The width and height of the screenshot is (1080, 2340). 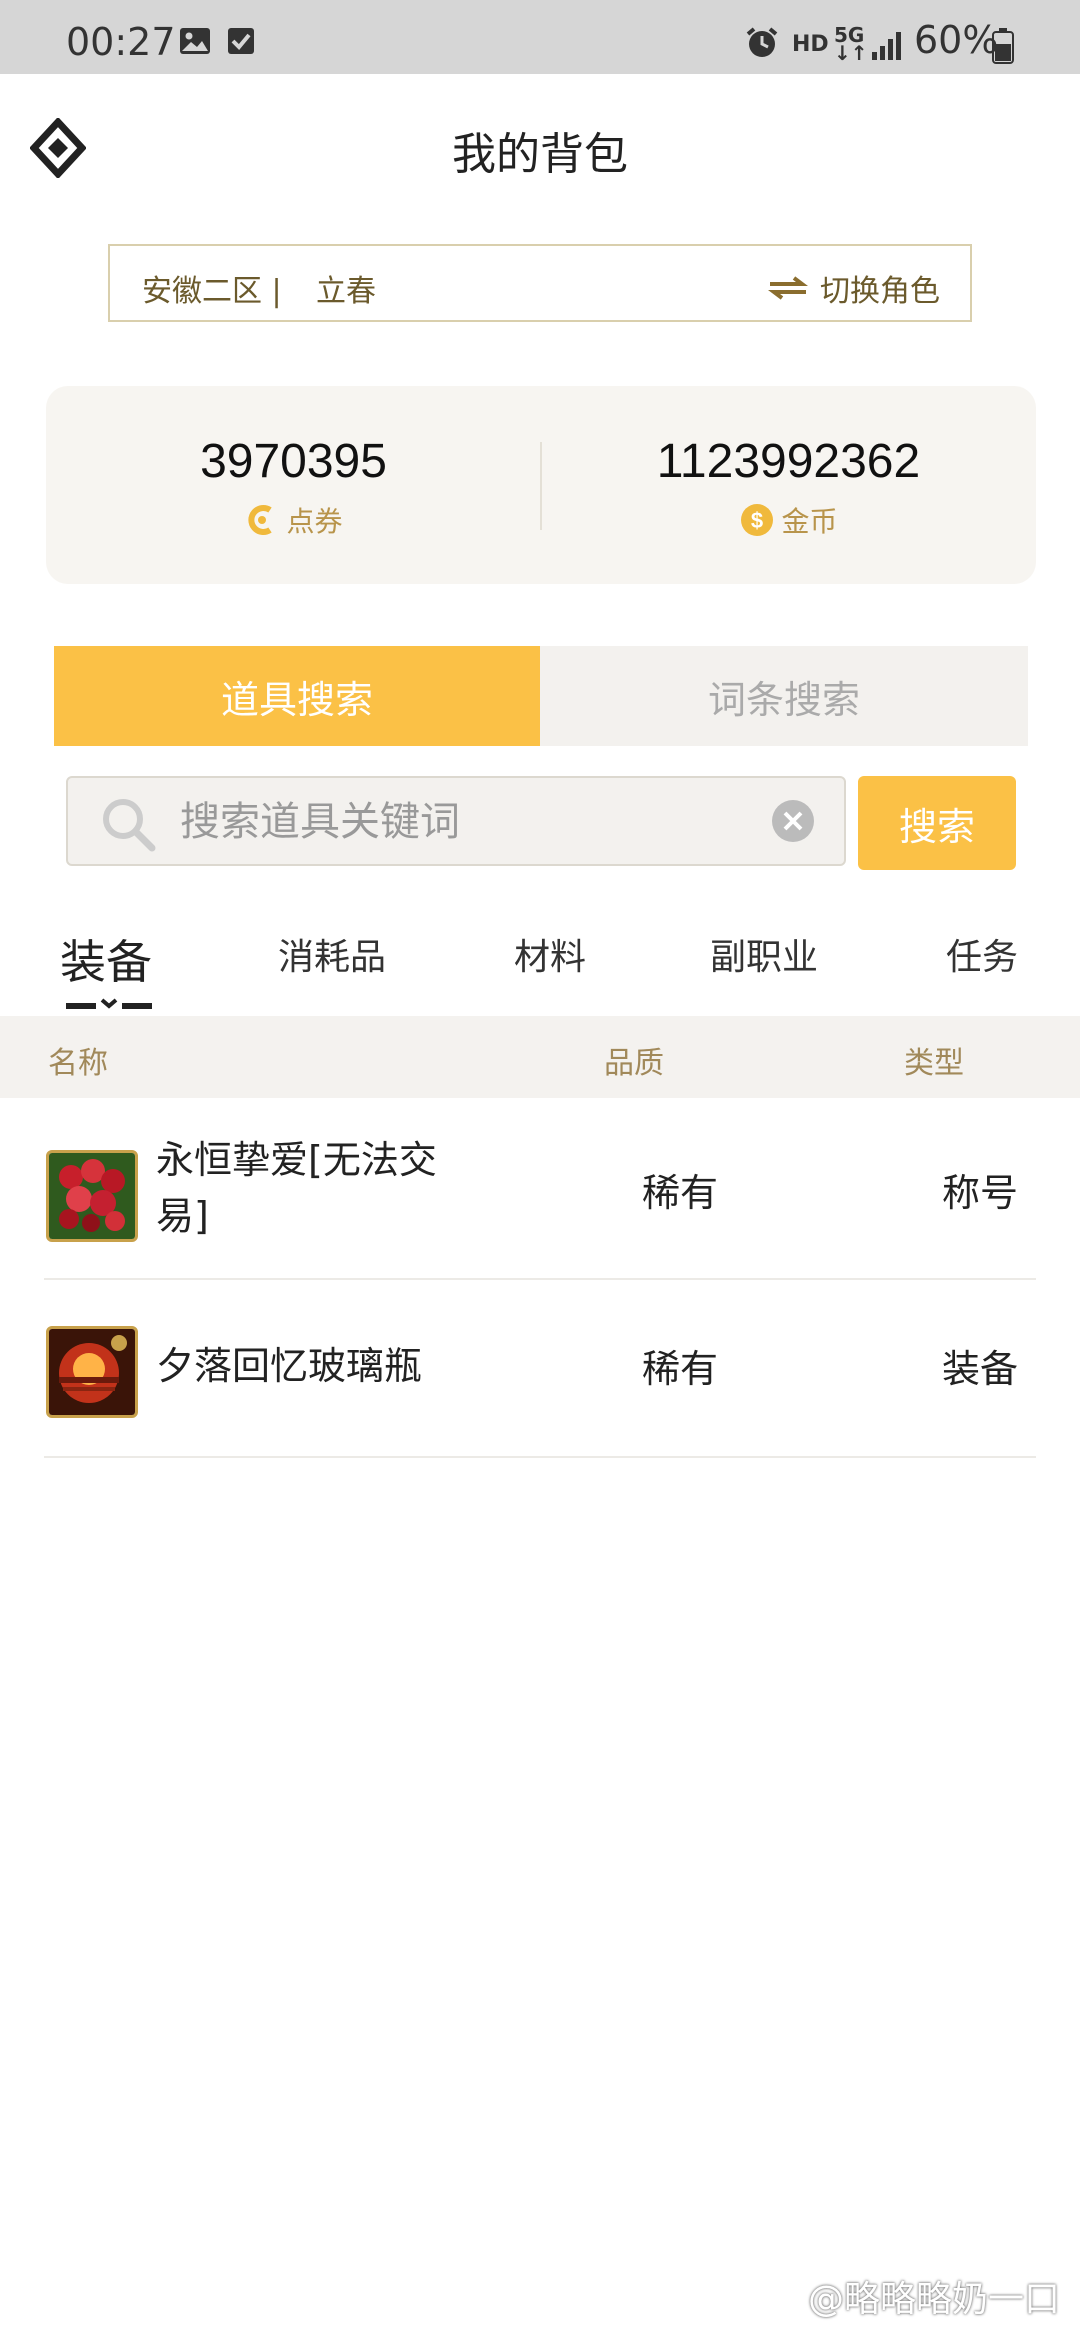 What do you see at coordinates (540, 37) in the screenshot?
I see `status-bar: 00:27 HD 5G ↓↑ 60%` at bounding box center [540, 37].